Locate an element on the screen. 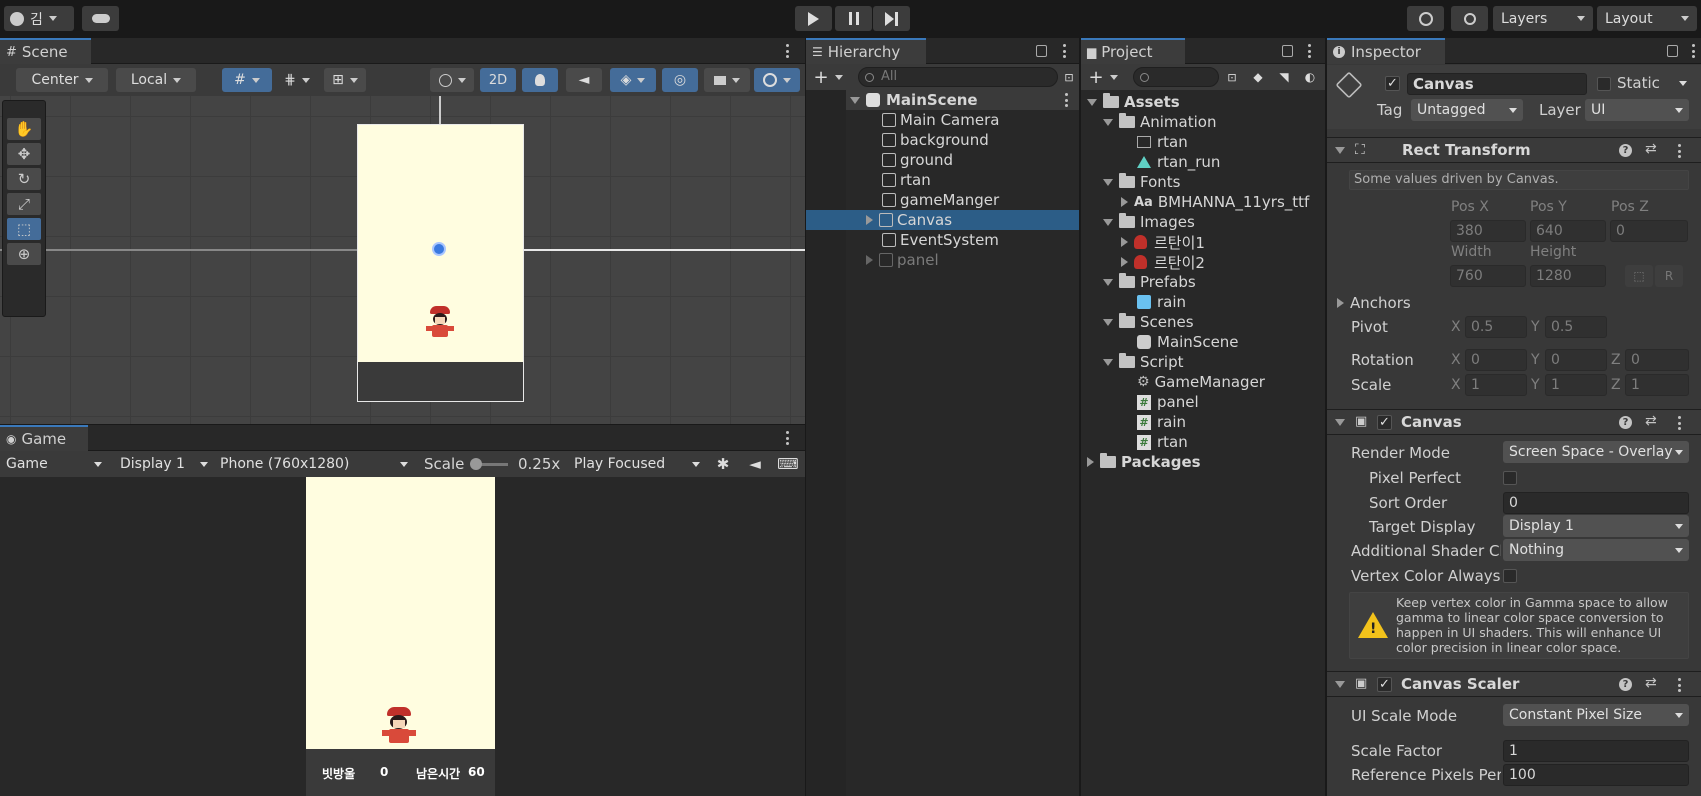 Image resolution: width=1701 pixels, height=796 pixels. project-asset-gamemanager: ⚙ GameManager is located at coordinates (1201, 382).